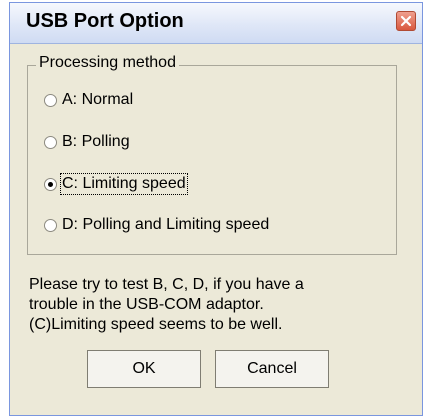 The width and height of the screenshot is (432, 418). What do you see at coordinates (105, 21) in the screenshot?
I see `dialog-title: USB Port Option` at bounding box center [105, 21].